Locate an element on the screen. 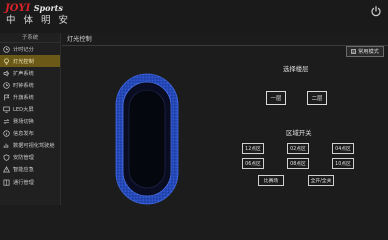  sidebar-item-label: 时钟系统 is located at coordinates (23, 85).